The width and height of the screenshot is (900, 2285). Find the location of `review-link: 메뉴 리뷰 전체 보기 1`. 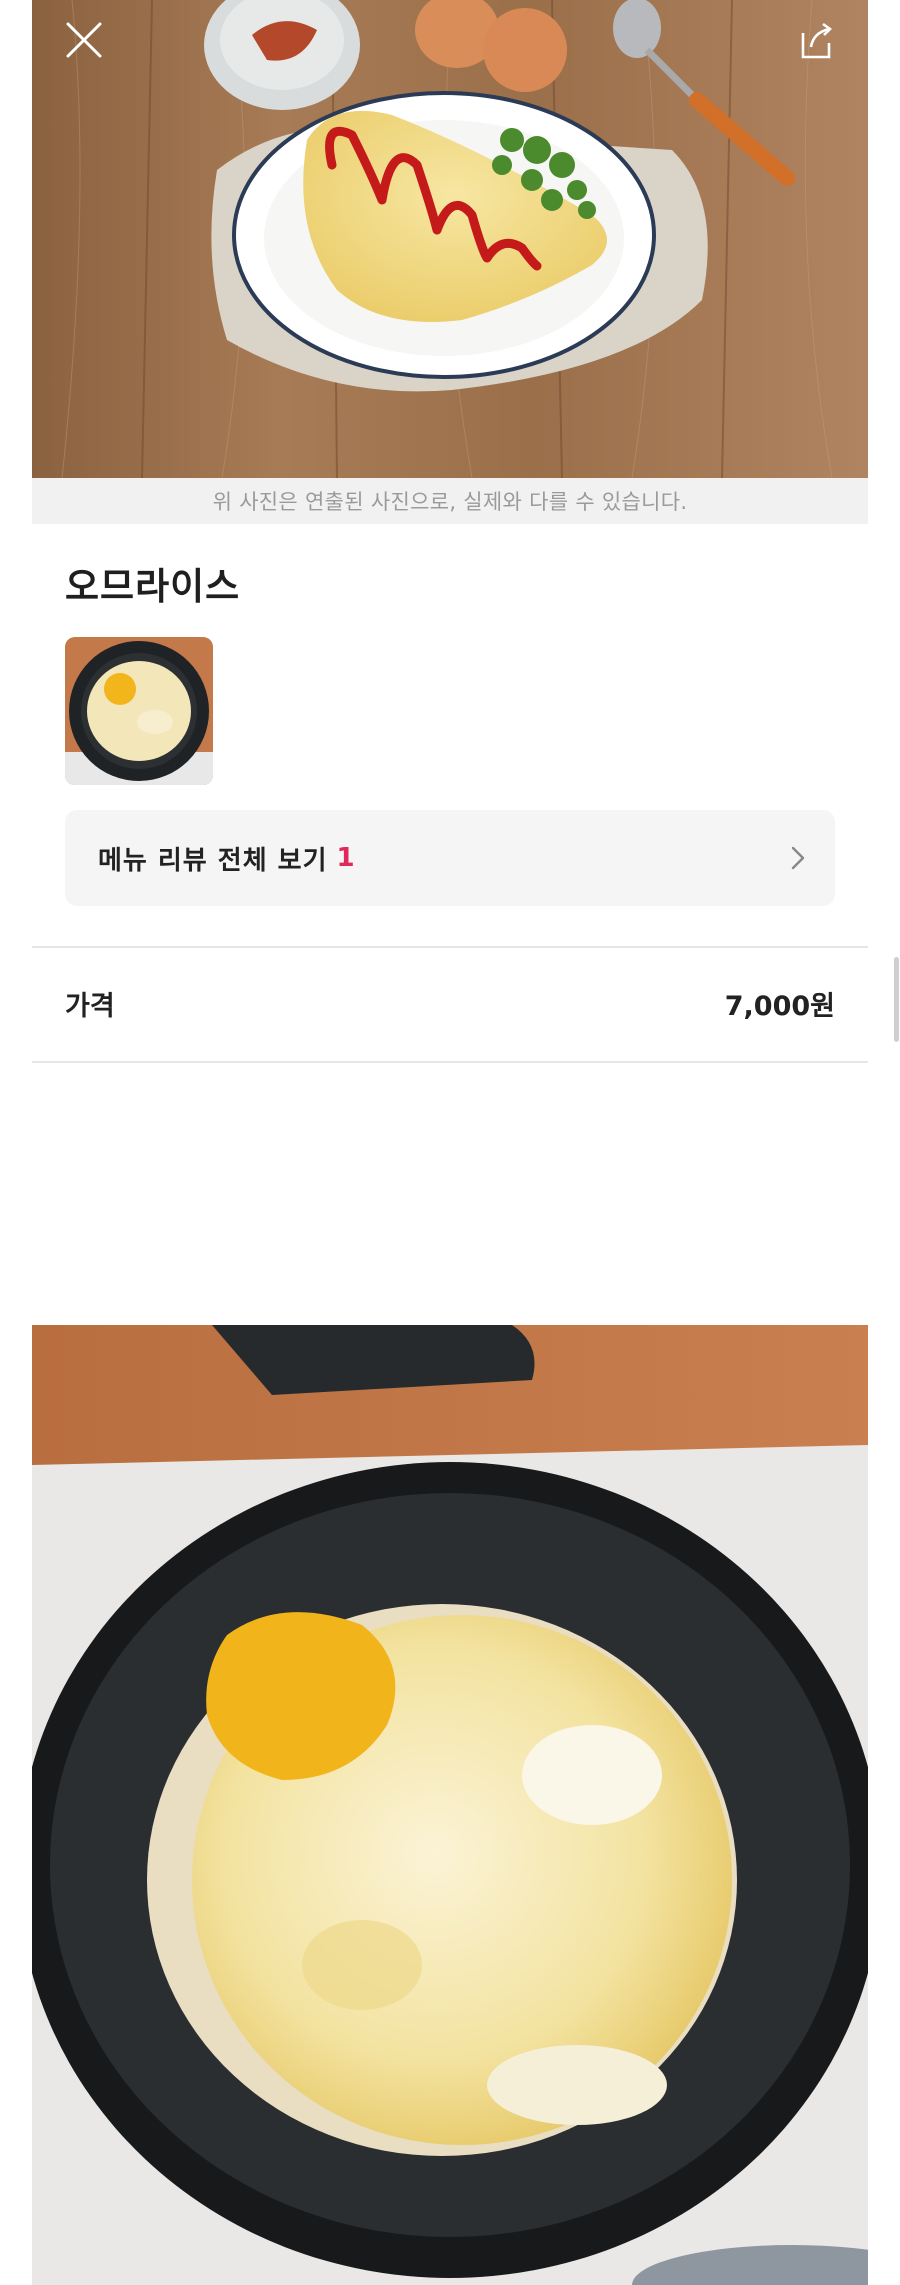

review-link: 메뉴 리뷰 전체 보기 1 is located at coordinates (227, 858).